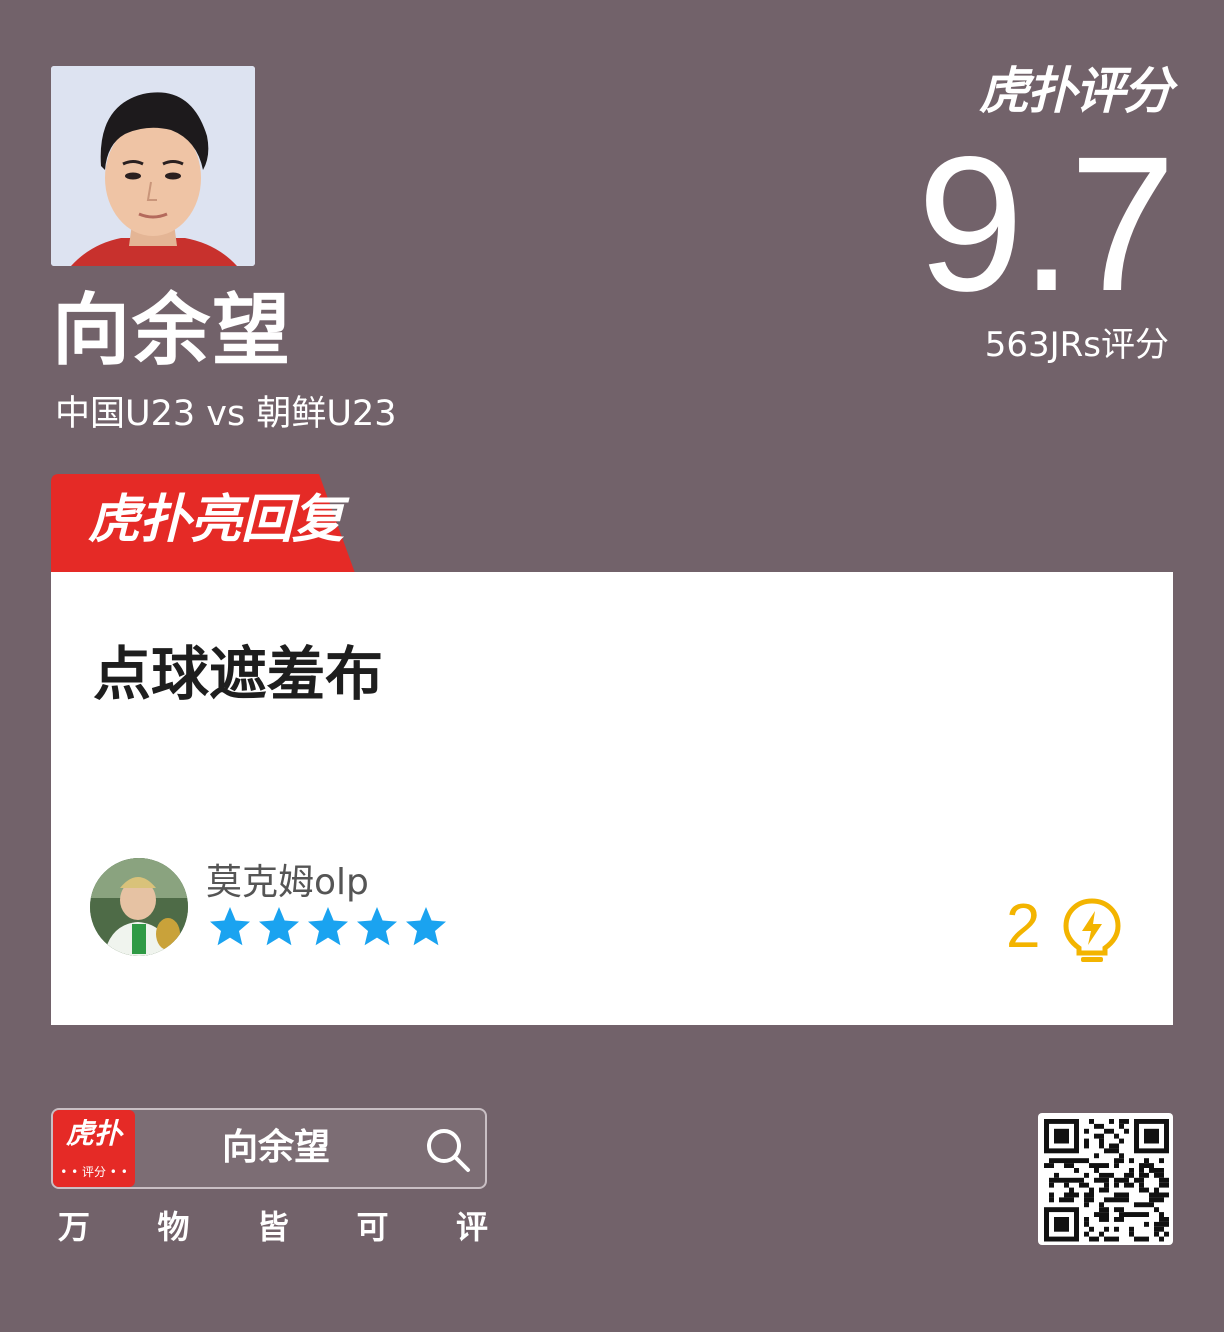  Describe the element at coordinates (1046, 223) in the screenshot. I see `rating-score: 9.7` at that location.